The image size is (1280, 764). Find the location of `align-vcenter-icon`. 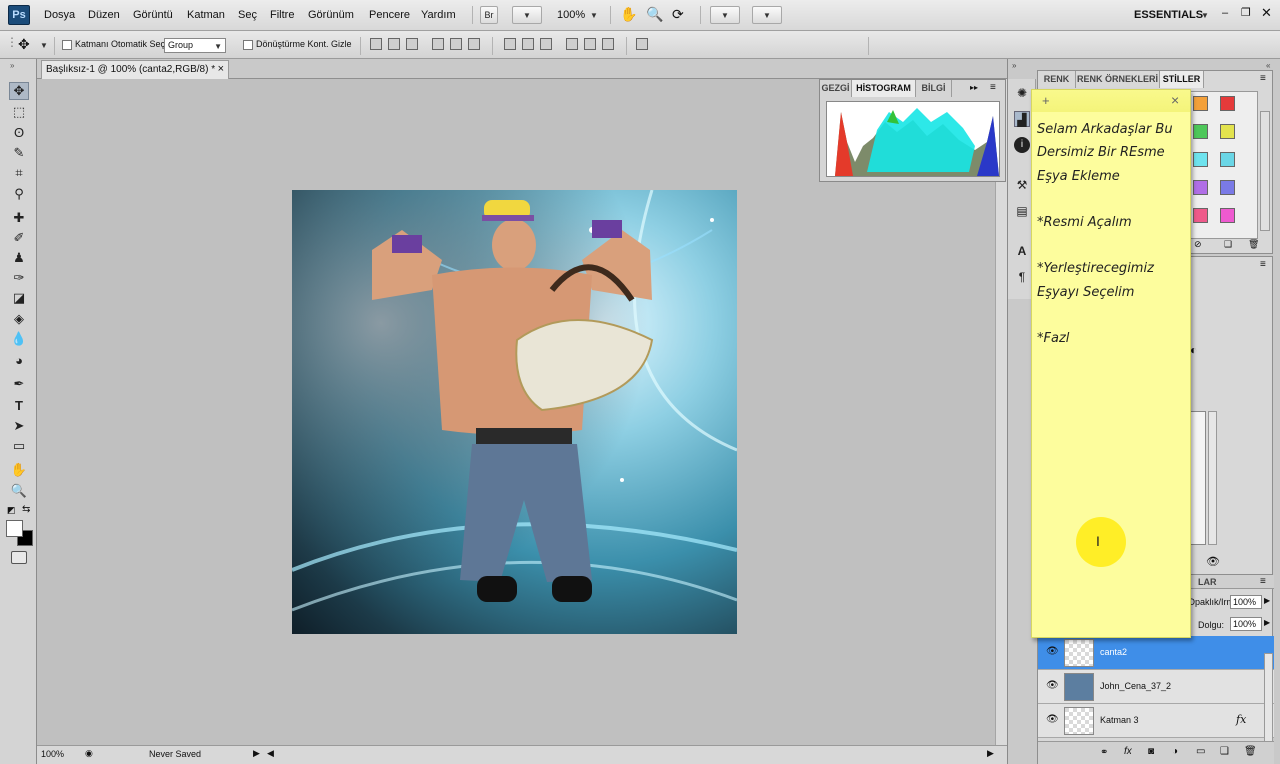

align-vcenter-icon is located at coordinates (394, 44).